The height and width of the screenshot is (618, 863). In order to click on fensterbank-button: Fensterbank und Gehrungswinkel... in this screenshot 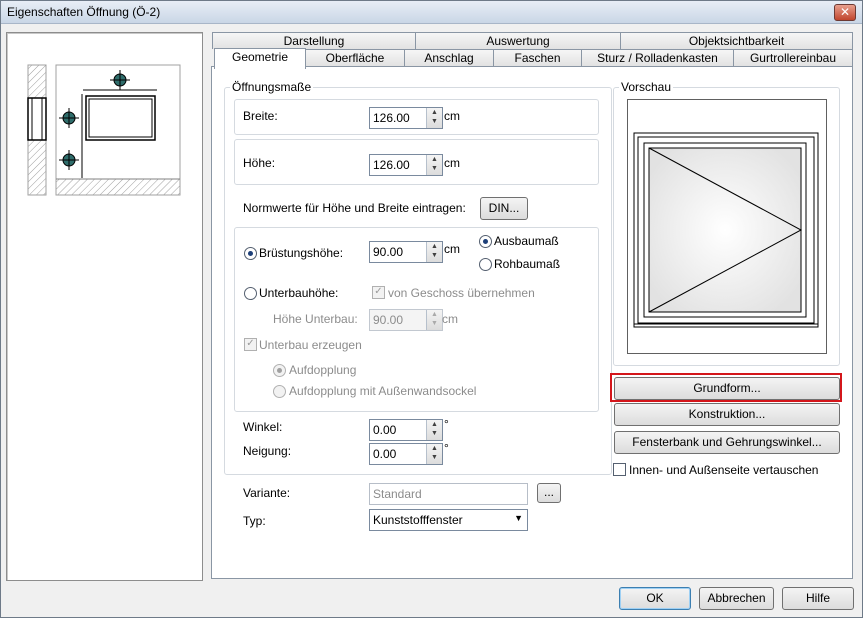, I will do `click(727, 442)`.